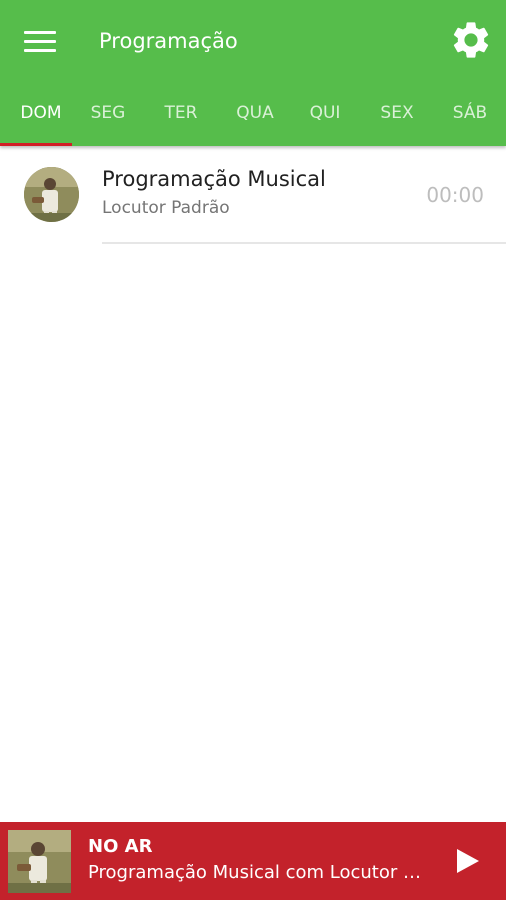  I want to click on program-host: Locutor Padrão, so click(166, 208).